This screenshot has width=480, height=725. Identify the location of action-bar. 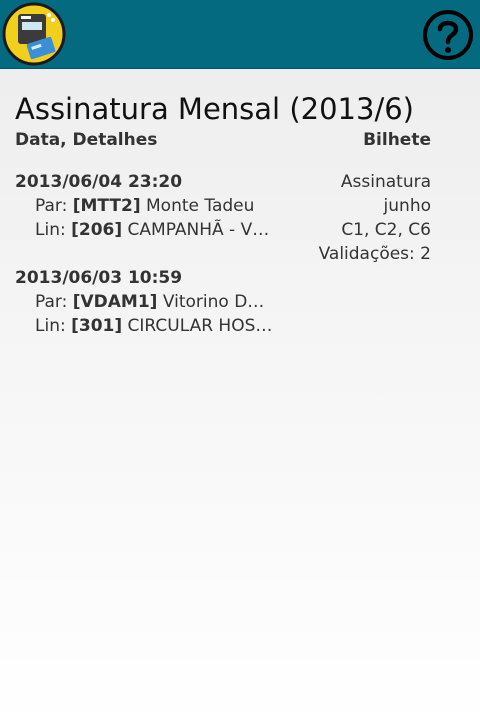
(240, 34).